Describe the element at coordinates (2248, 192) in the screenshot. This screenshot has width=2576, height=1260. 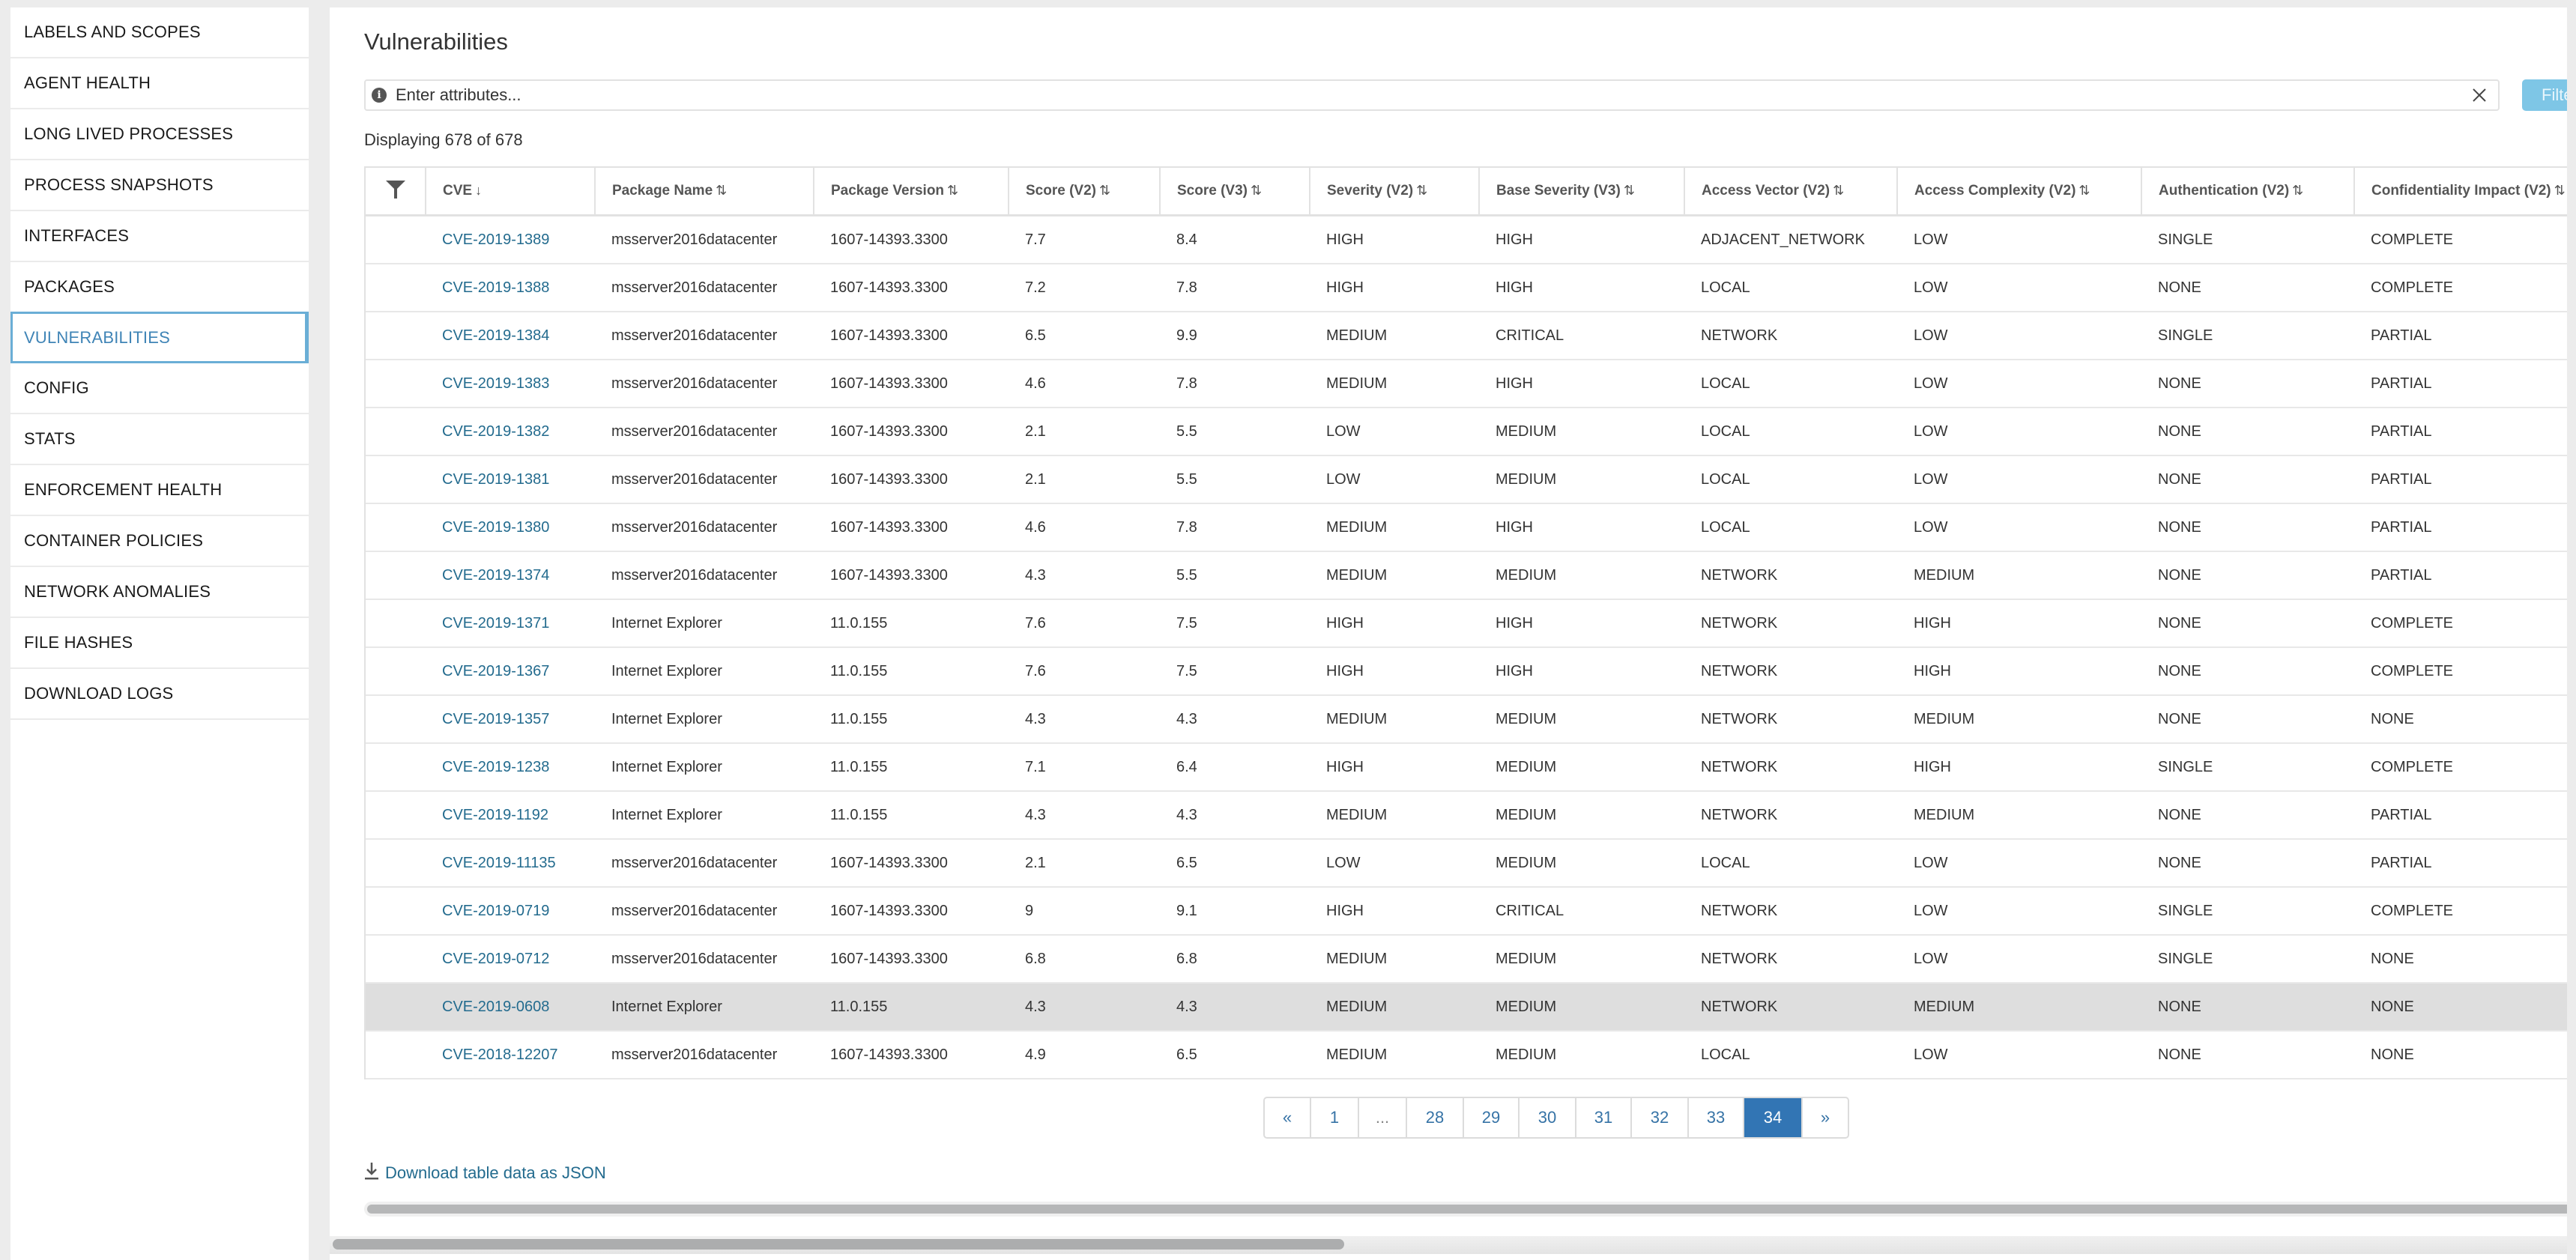
I see `column-header-authentication-v2: Authentication (V2) ⇅` at that location.